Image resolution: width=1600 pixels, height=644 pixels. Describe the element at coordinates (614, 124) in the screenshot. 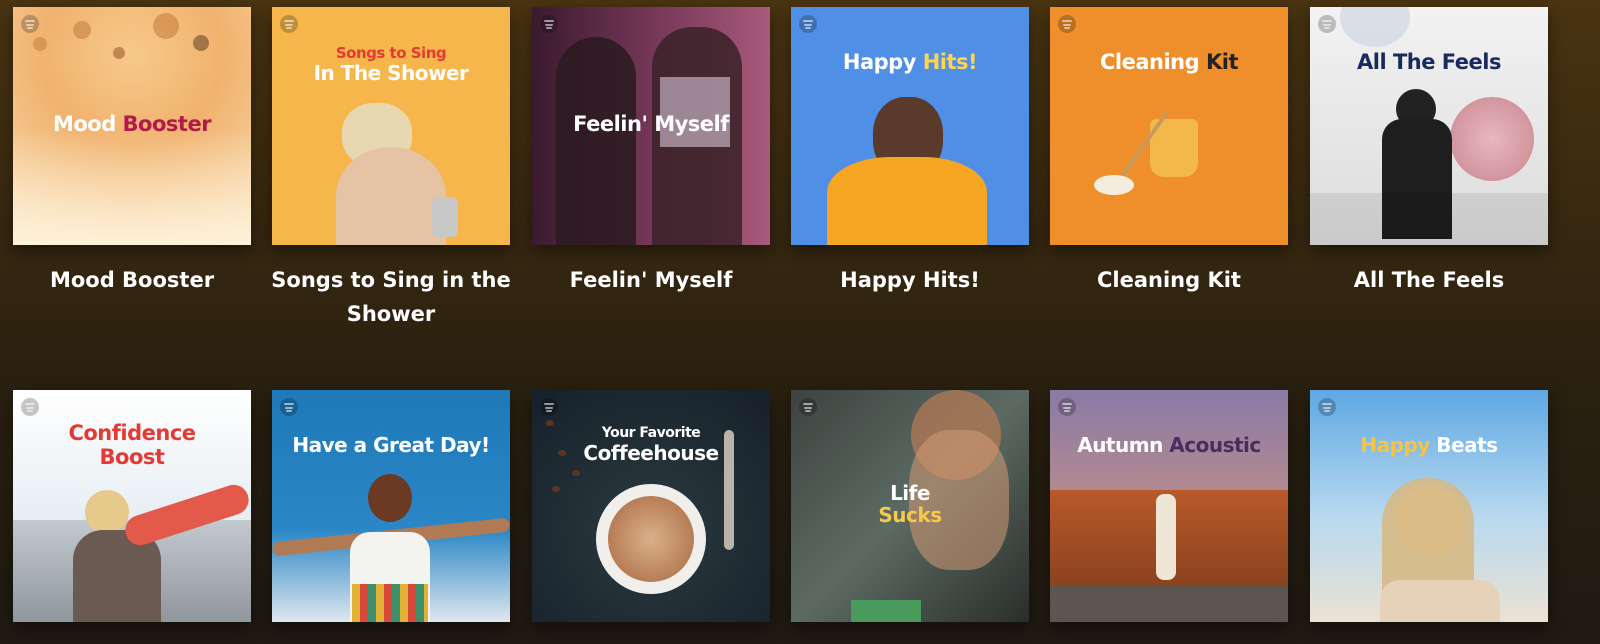

I see `cover-word-1: Feelin'` at that location.